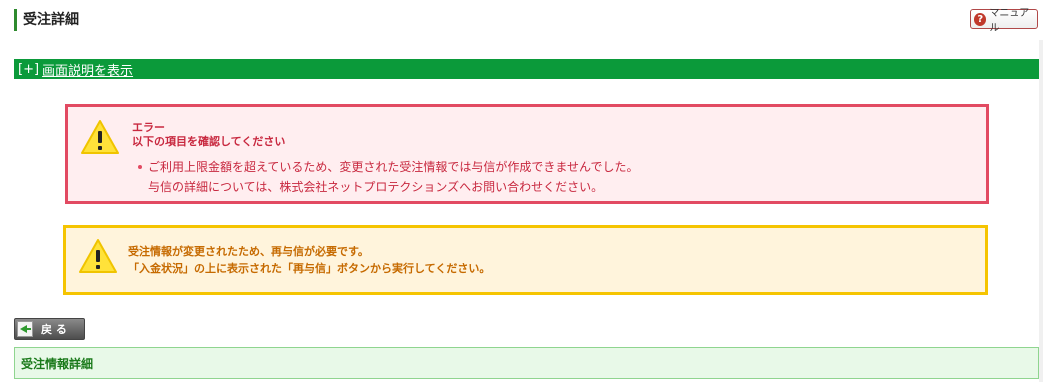 This screenshot has width=1043, height=382. Describe the element at coordinates (526, 363) in the screenshot. I see `order-detail-section-header: 受注情報詳細` at that location.